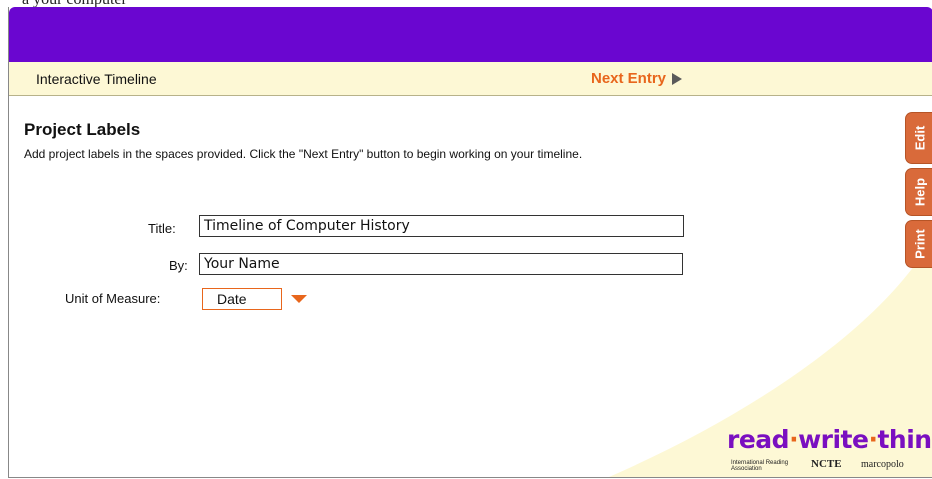  Describe the element at coordinates (677, 78) in the screenshot. I see `play-arrow-icon` at that location.